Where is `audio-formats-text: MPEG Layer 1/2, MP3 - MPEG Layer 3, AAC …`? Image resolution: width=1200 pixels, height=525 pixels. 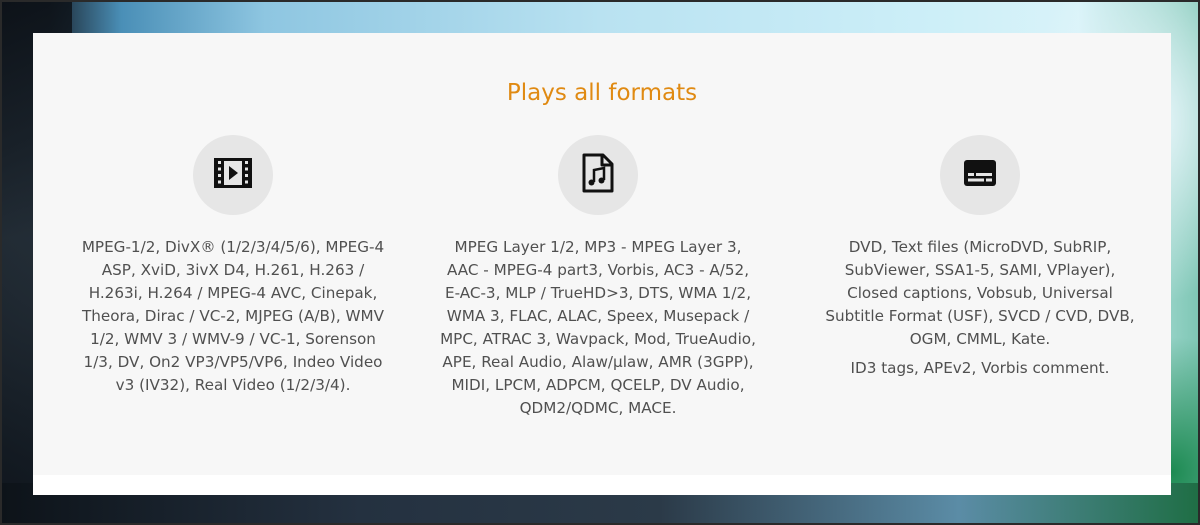 audio-formats-text: MPEG Layer 1/2, MP3 - MPEG Layer 3, AAC … is located at coordinates (598, 327).